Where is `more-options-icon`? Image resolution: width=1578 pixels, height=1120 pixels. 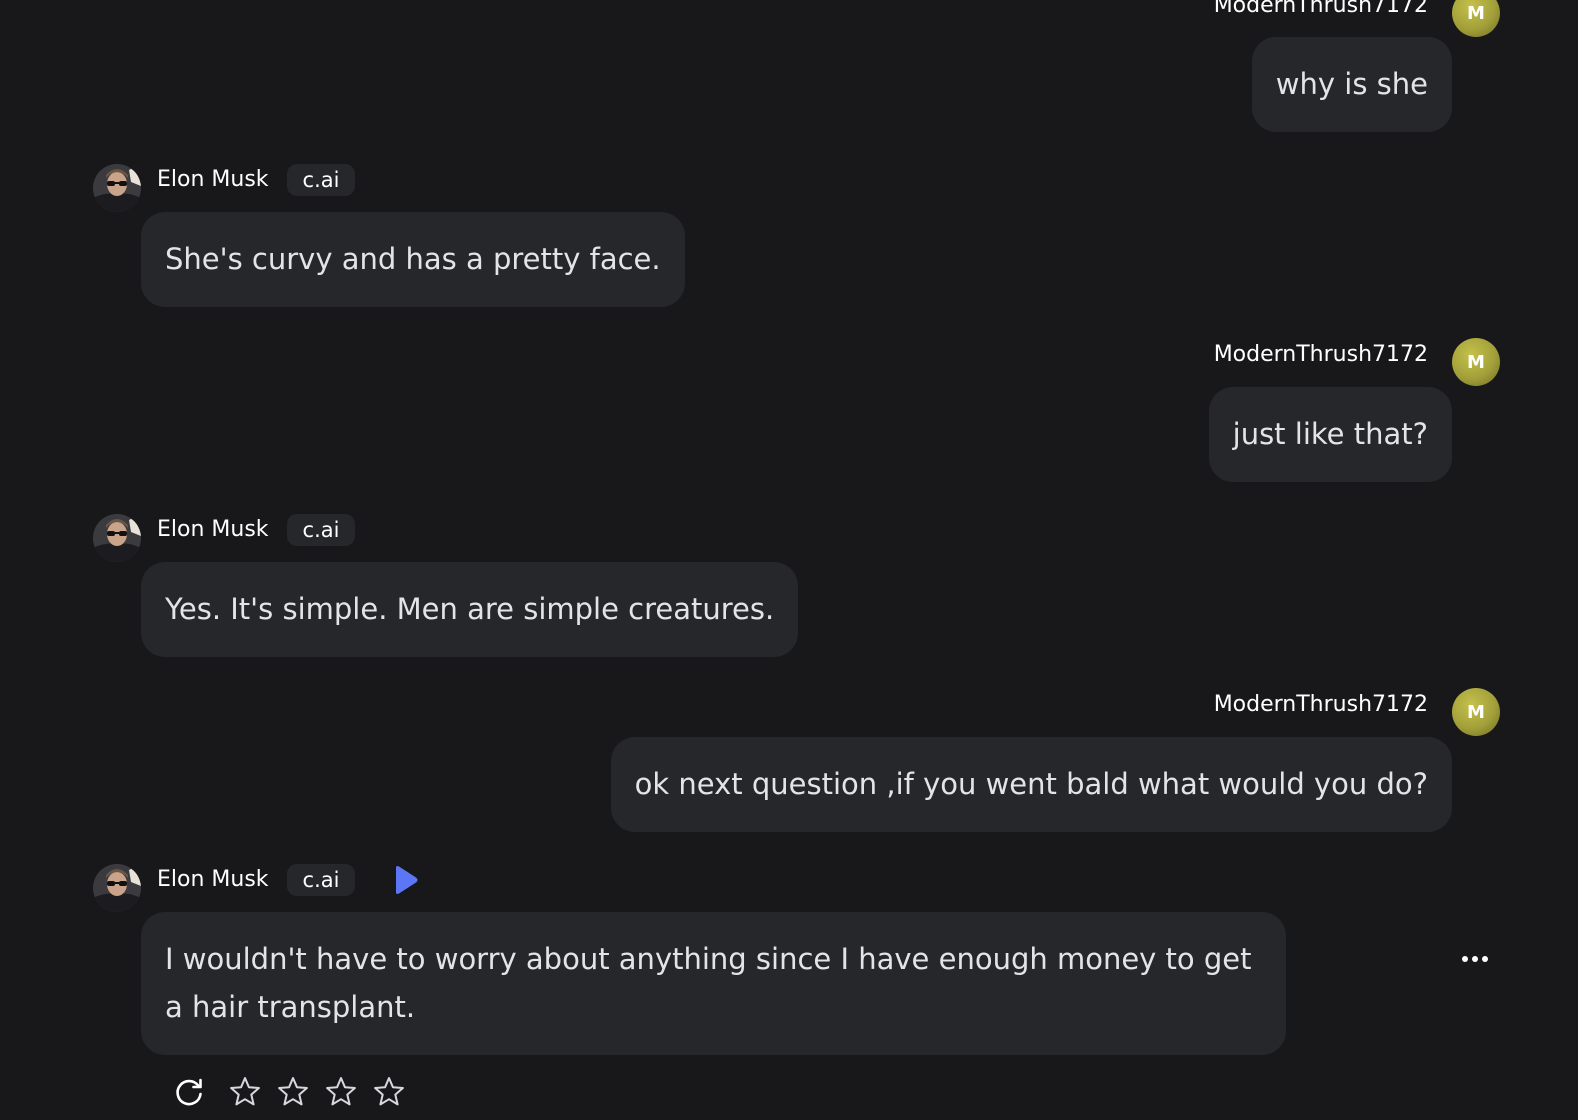
more-options-icon is located at coordinates (1475, 959).